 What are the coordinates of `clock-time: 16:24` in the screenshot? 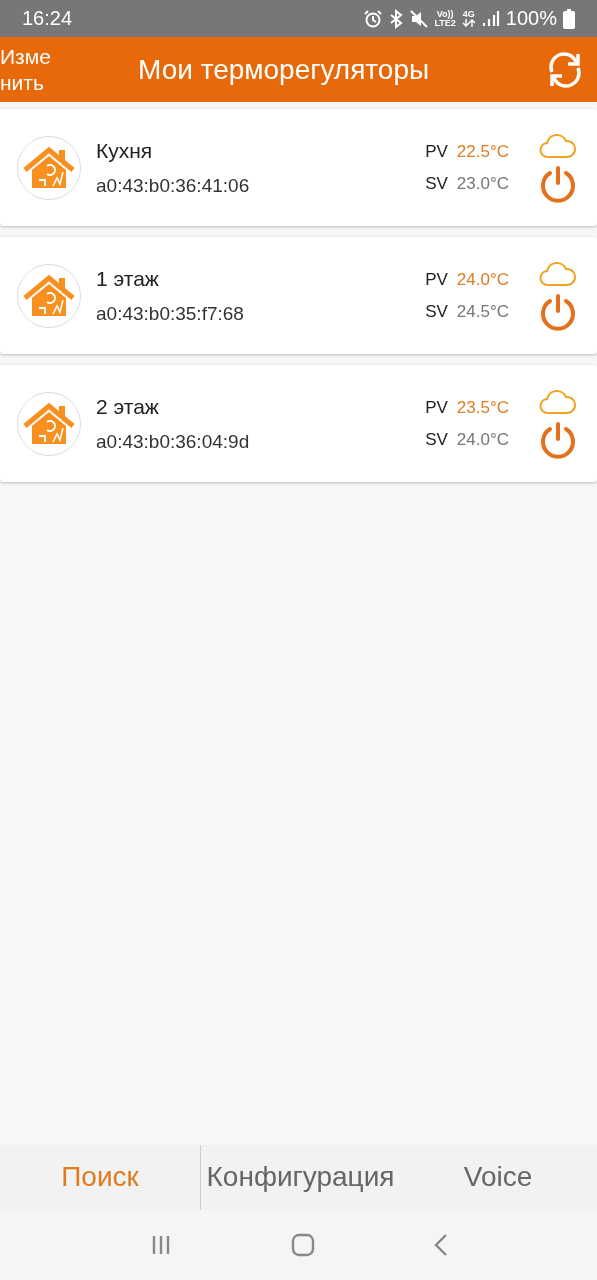 It's located at (47, 18).